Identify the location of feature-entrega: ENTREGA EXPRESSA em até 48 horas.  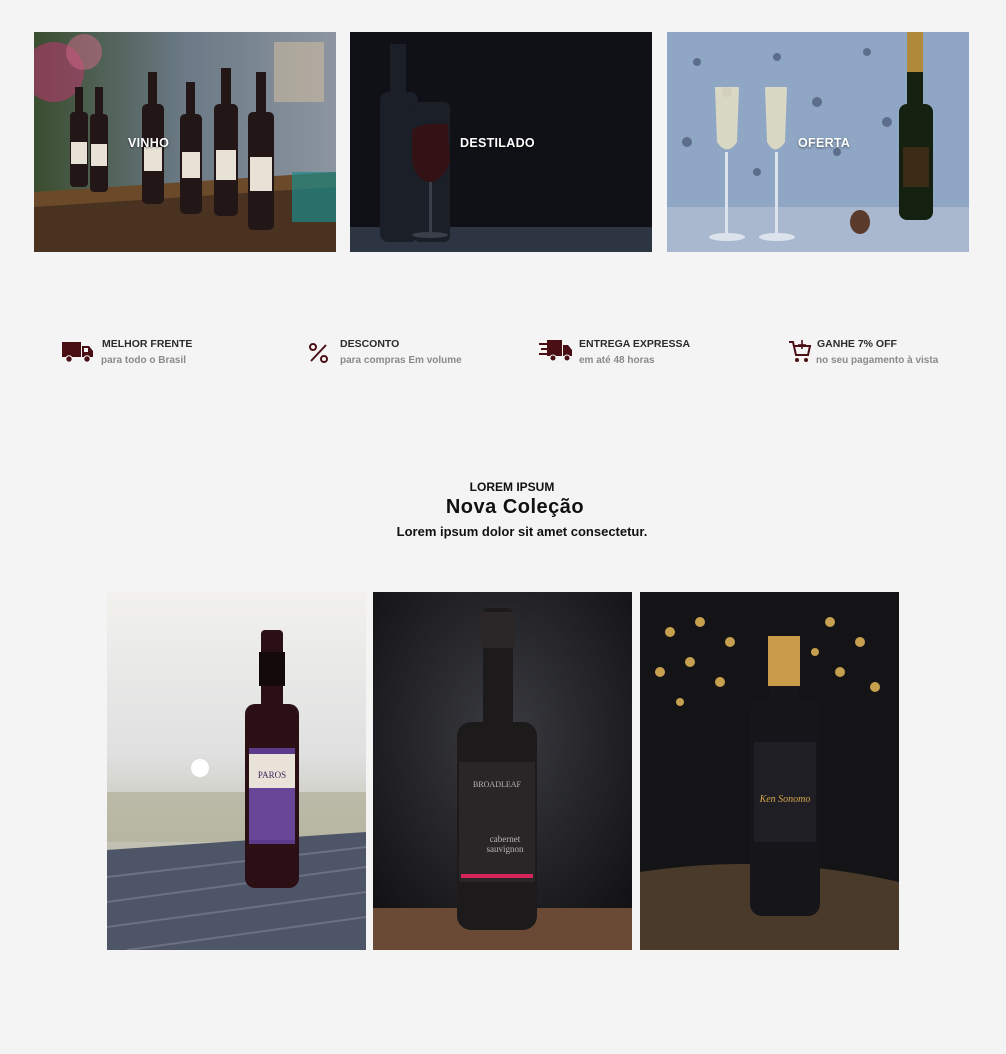
(629, 356).